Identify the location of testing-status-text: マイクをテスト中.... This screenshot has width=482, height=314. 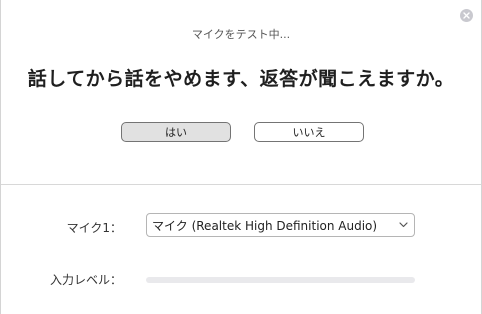
(241, 34).